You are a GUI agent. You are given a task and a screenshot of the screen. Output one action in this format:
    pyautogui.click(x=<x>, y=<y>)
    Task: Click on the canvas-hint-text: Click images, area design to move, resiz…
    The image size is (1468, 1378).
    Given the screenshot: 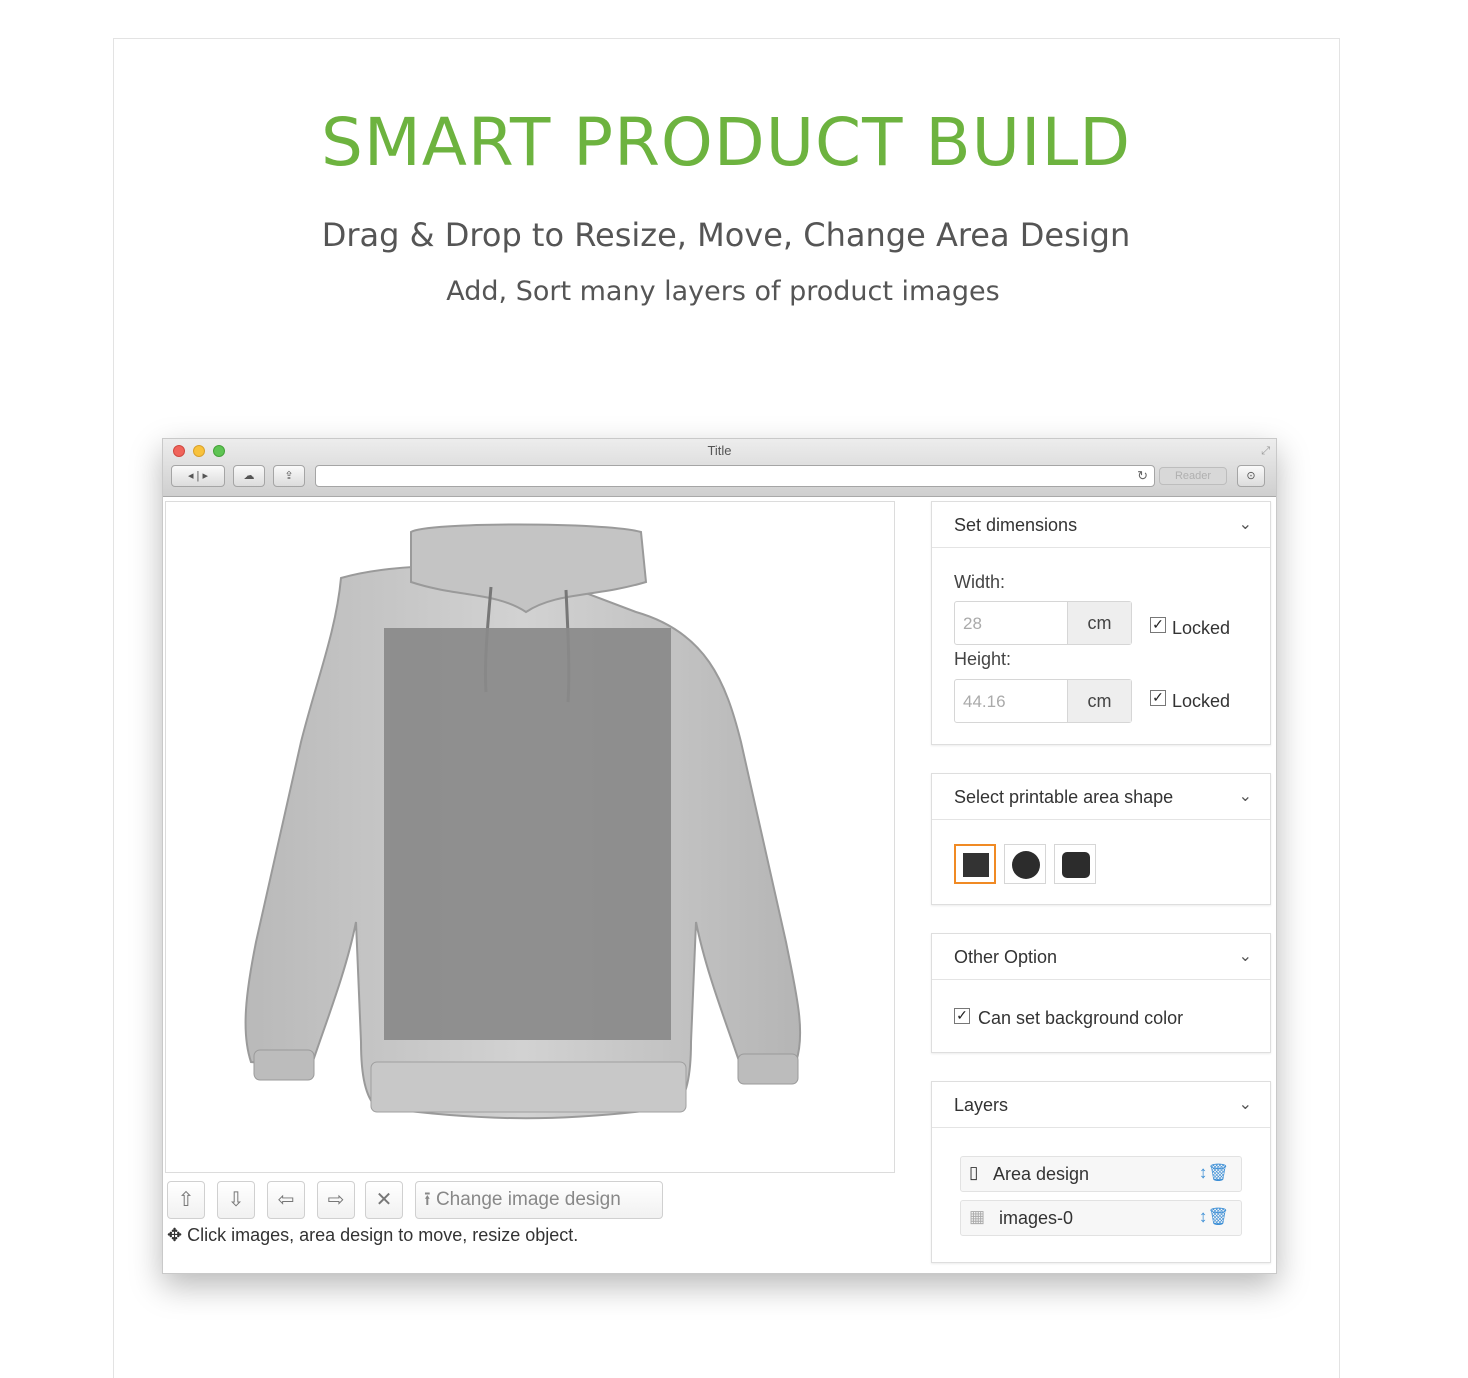 What is the action you would take?
    pyautogui.click(x=383, y=1235)
    